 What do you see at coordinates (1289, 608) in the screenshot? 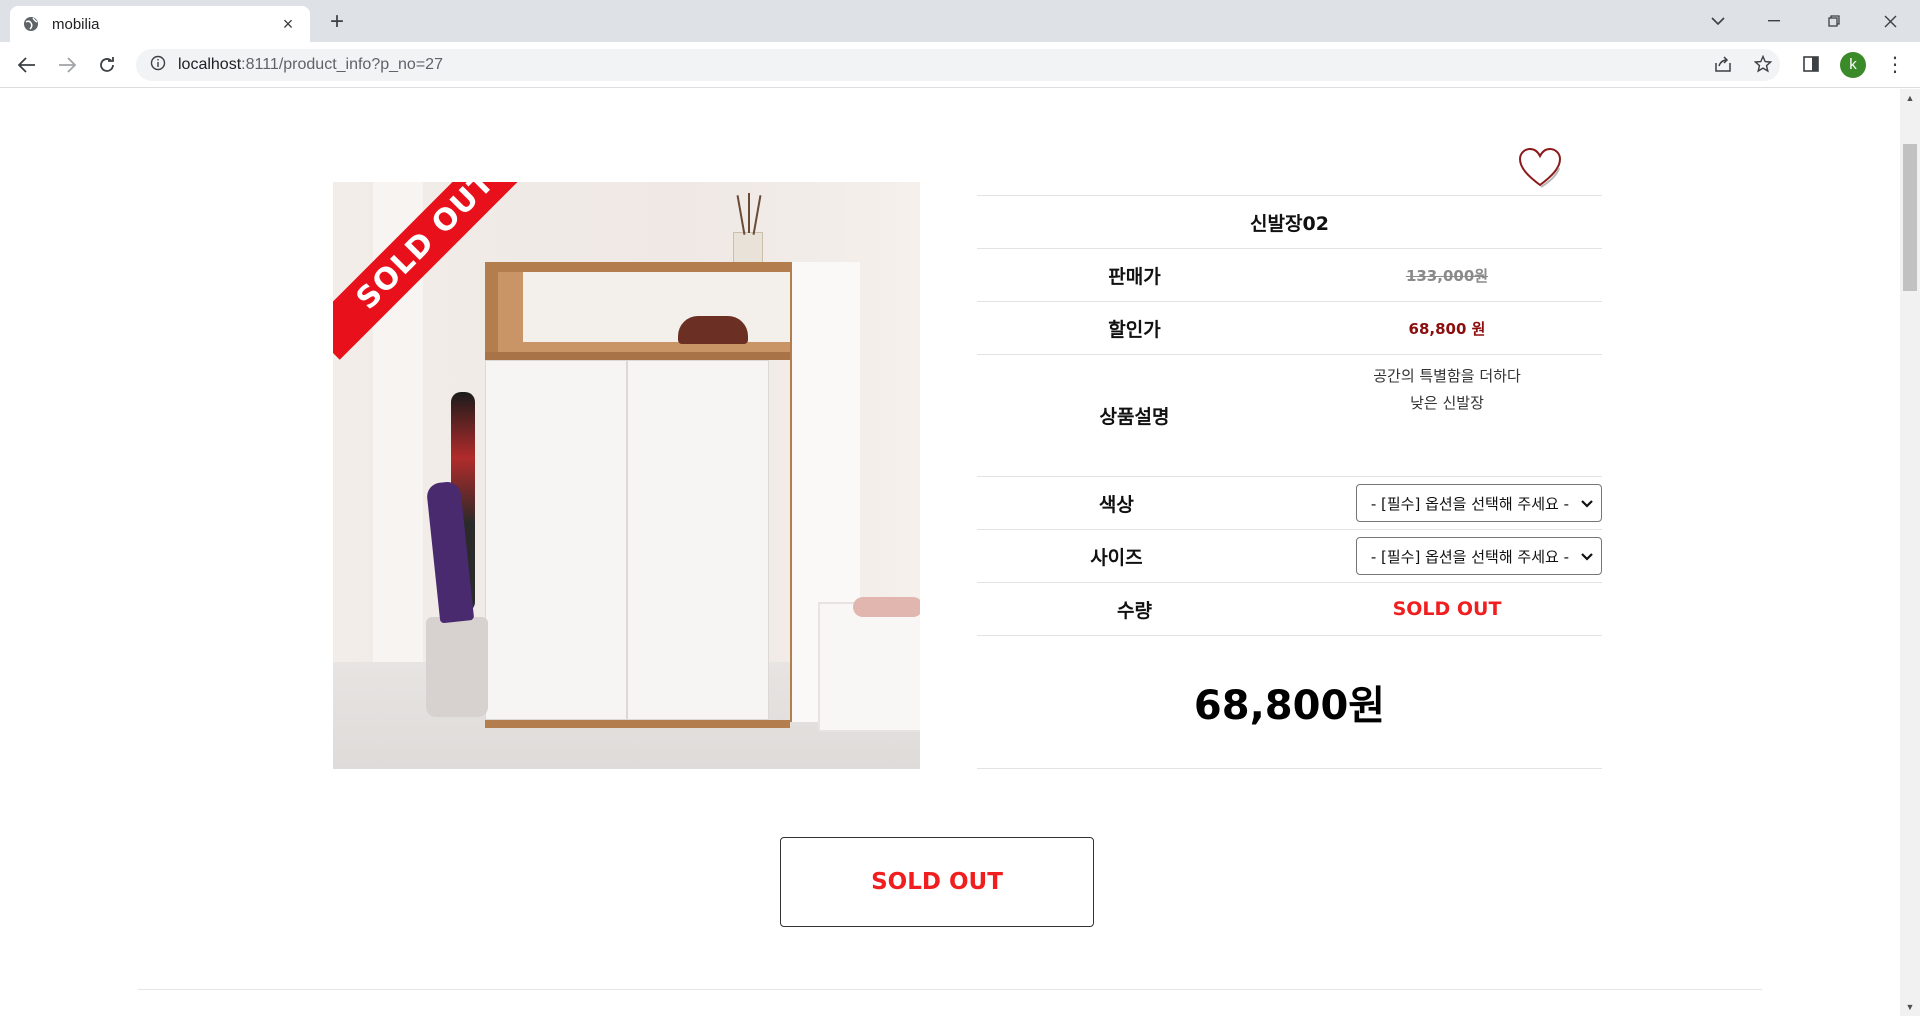
I see `quantity-row: 수량 SOLD OUT` at bounding box center [1289, 608].